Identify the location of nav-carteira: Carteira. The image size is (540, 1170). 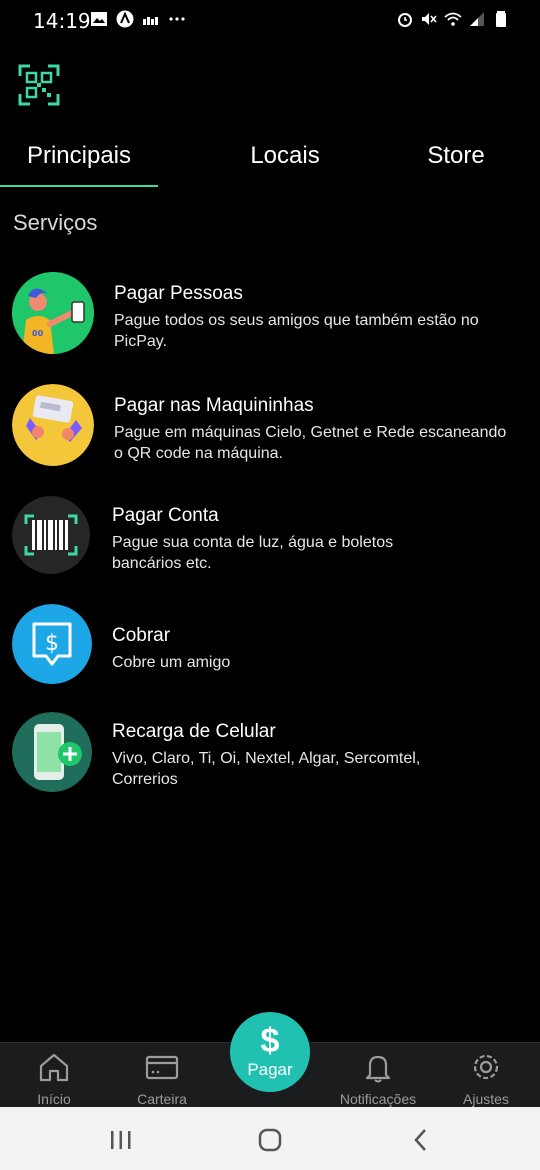
(162, 1075).